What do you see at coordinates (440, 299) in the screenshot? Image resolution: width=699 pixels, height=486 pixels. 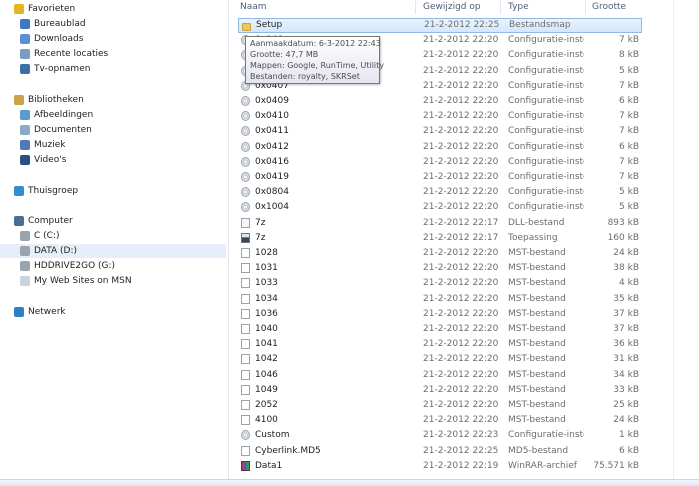 I see `file-row: 1034 21-2-2012 22:20 MST-bestand 35 kB` at bounding box center [440, 299].